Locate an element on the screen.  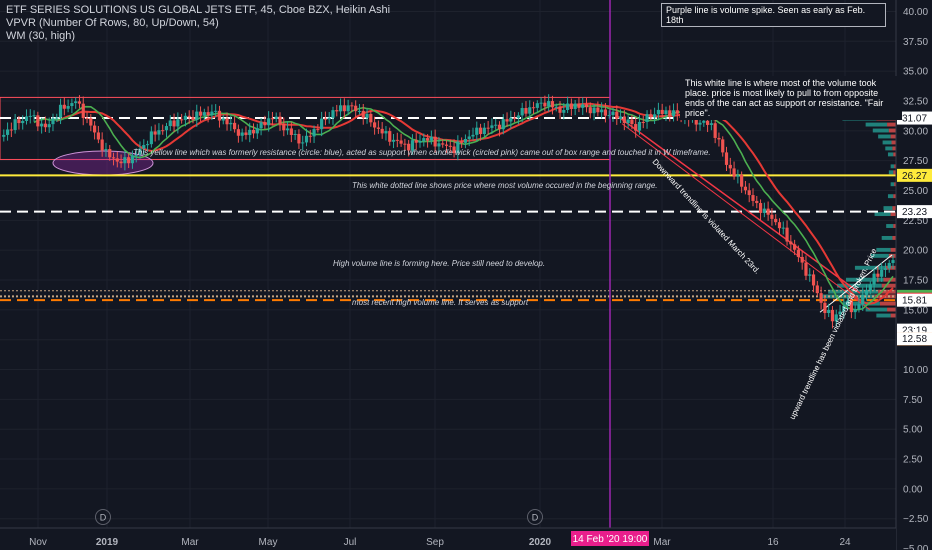
wma-indicator-label: WM (30, high) is located at coordinates (198, 36).